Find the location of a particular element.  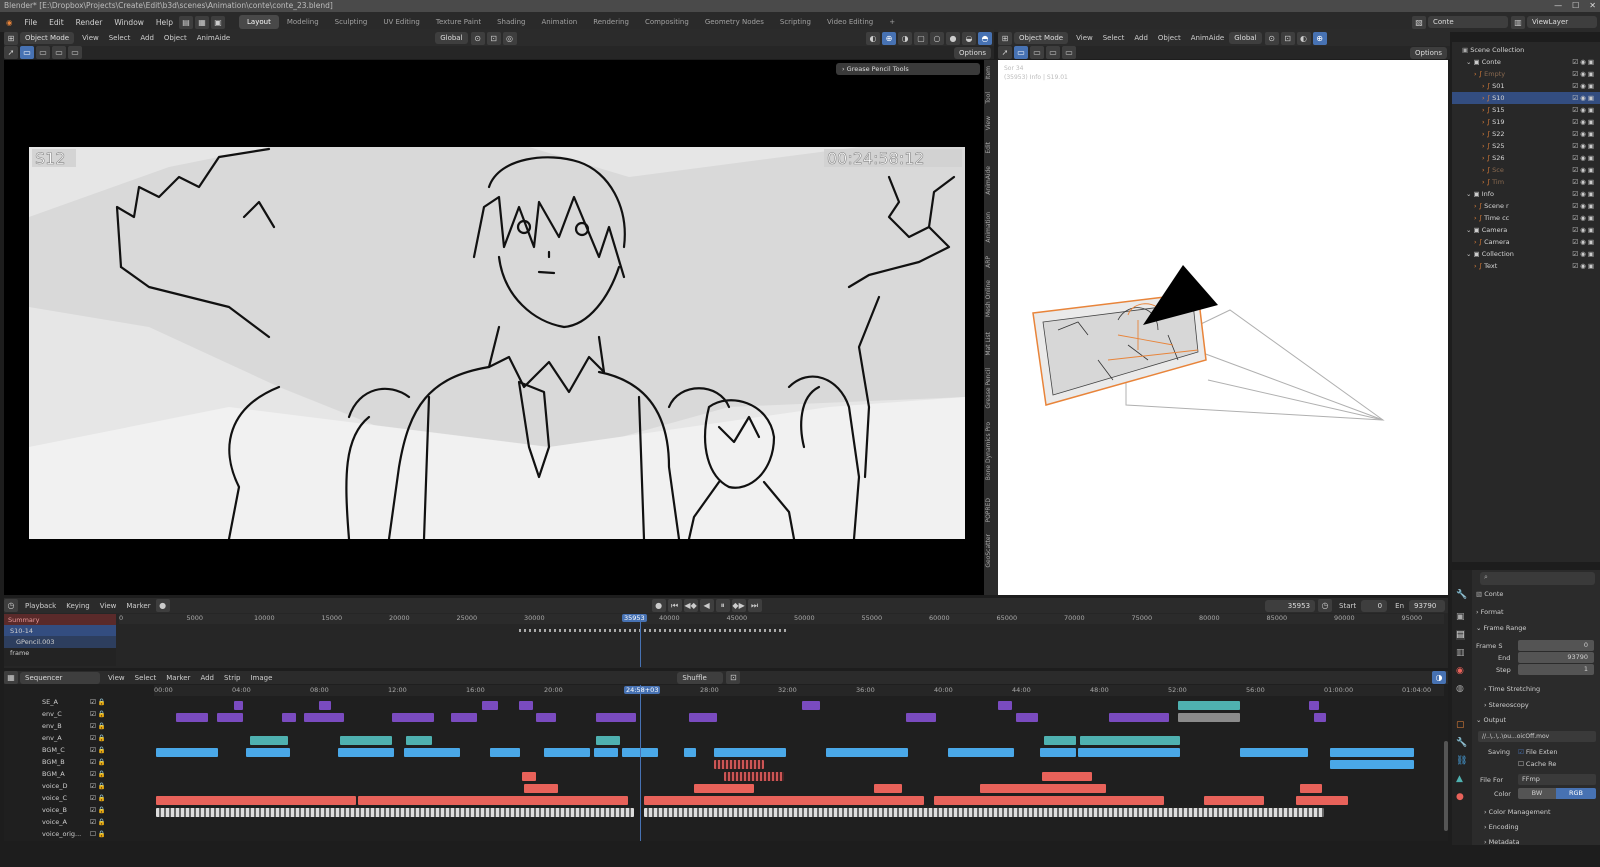

tab-layout: Layout is located at coordinates (259, 22).